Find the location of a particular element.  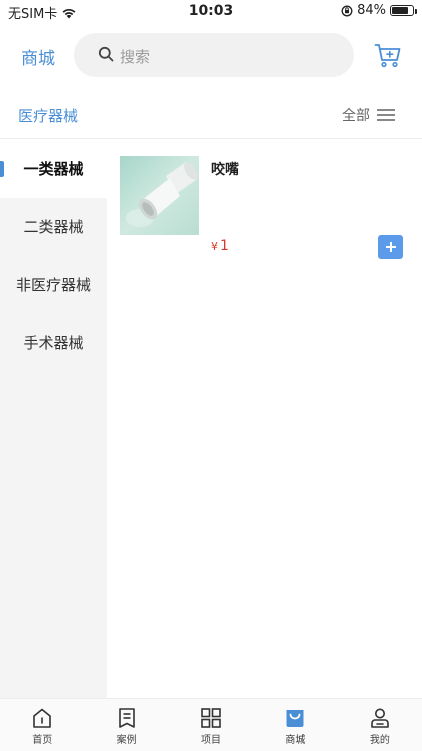

sidebar-item-label: 二类器械 is located at coordinates (53, 227).